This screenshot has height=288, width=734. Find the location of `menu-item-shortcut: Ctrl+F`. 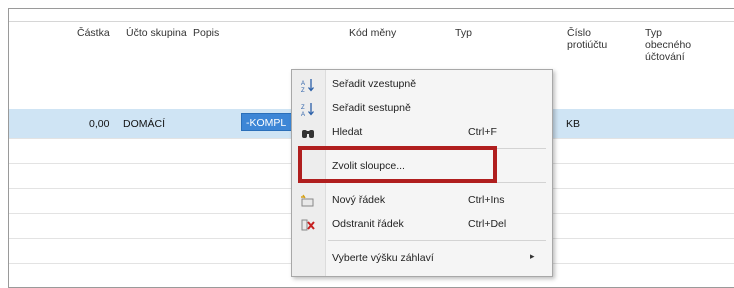

menu-item-shortcut: Ctrl+F is located at coordinates (482, 132).